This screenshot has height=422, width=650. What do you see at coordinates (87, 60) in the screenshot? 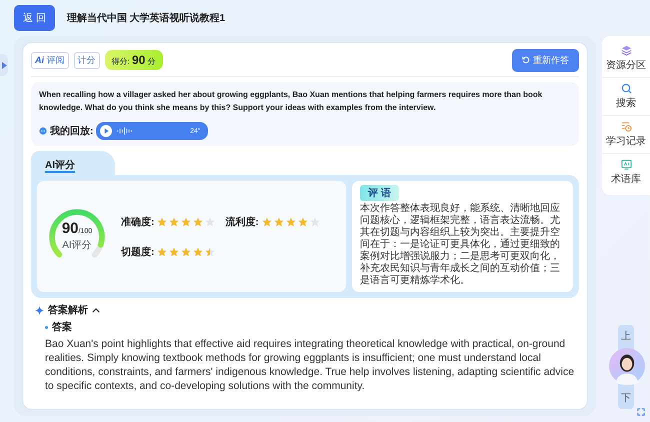
I see `scoring-tag: 计分` at bounding box center [87, 60].